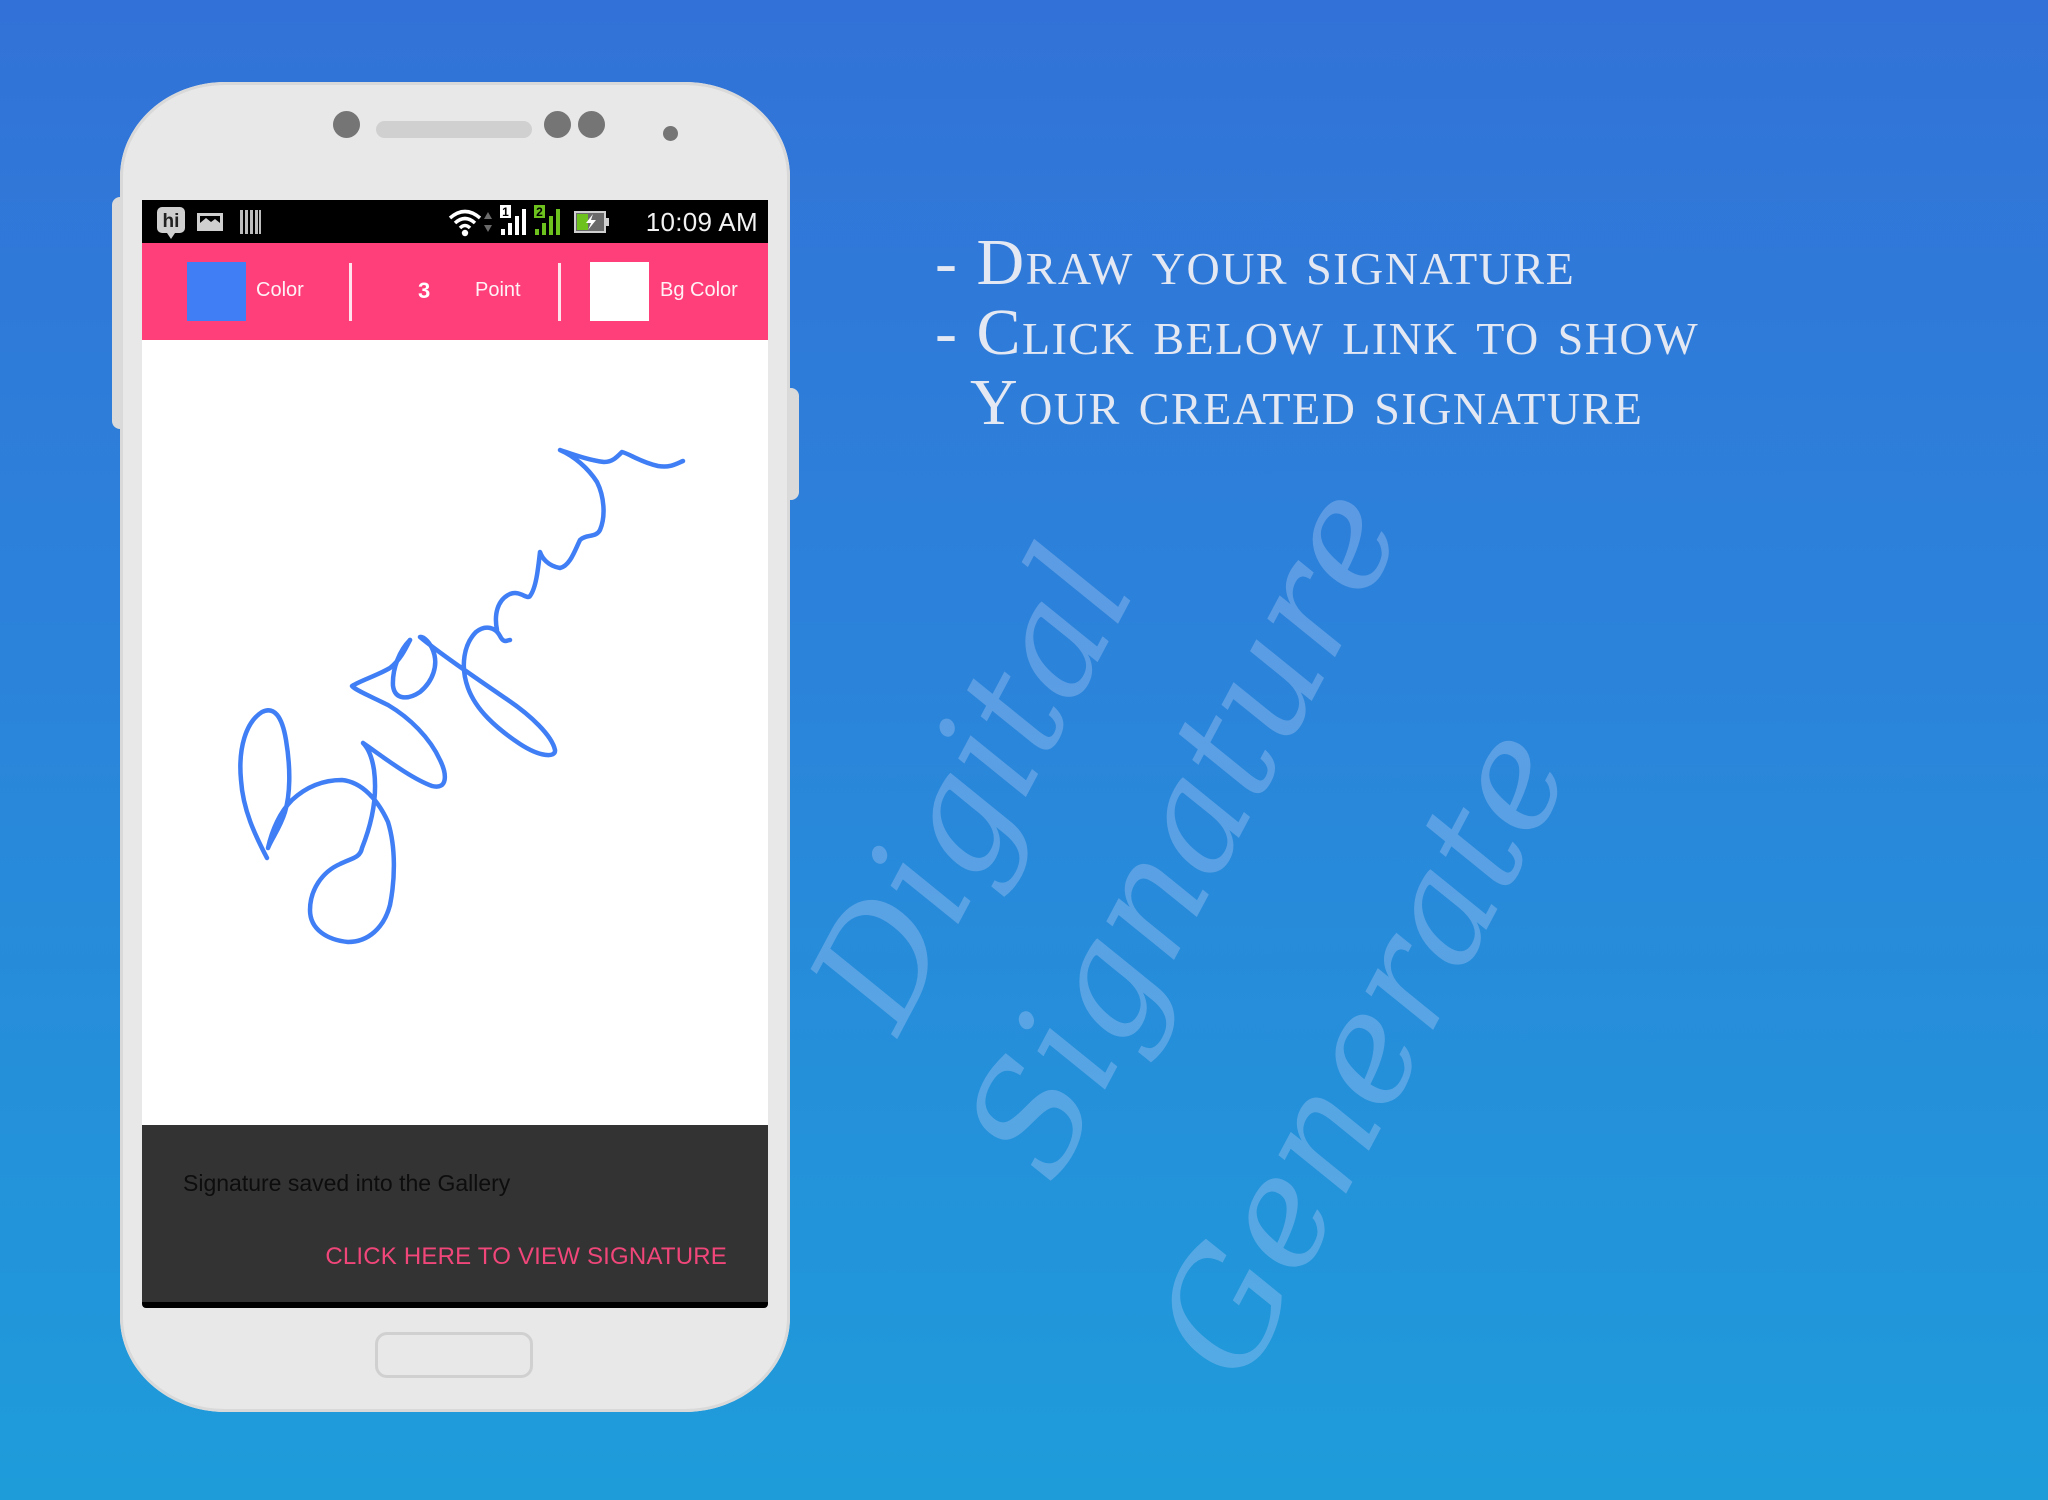 This screenshot has width=2048, height=1500. I want to click on feature-item-click-link: - Click below link to show, so click(1317, 332).